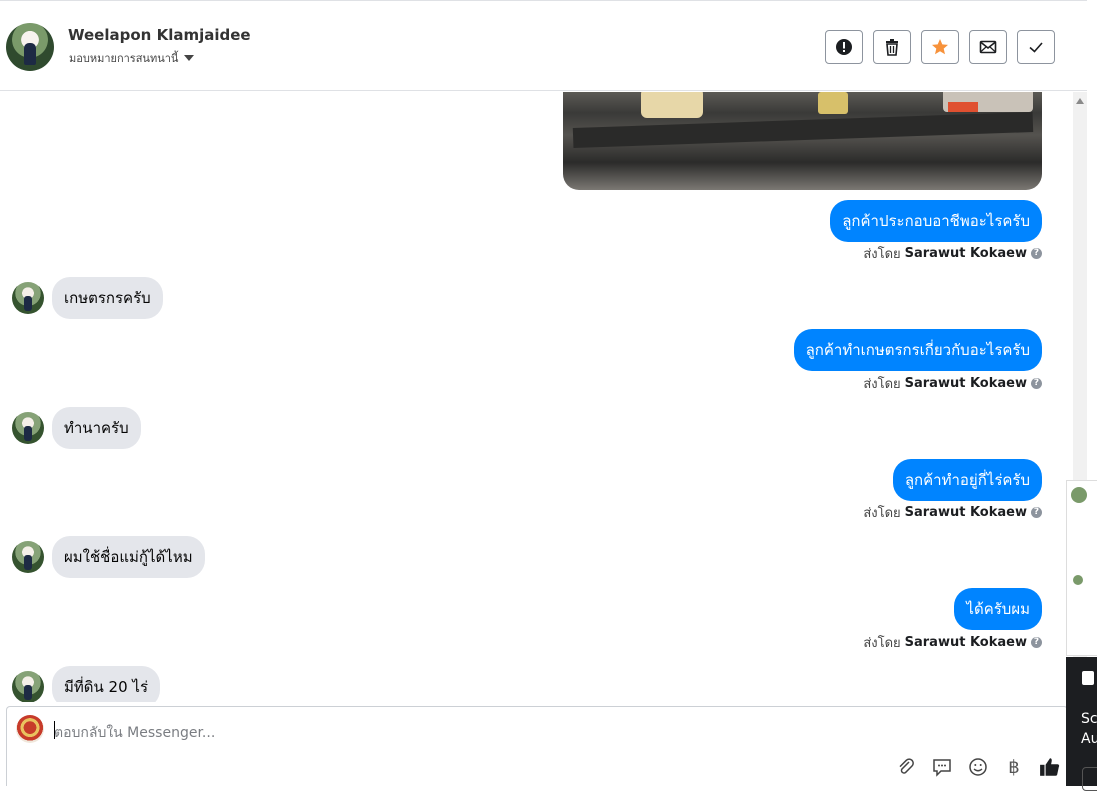 The image size is (1097, 791). What do you see at coordinates (128, 557) in the screenshot?
I see `incoming-message: ผมใช้ชื่อแม่กู้ได้ไหม` at bounding box center [128, 557].